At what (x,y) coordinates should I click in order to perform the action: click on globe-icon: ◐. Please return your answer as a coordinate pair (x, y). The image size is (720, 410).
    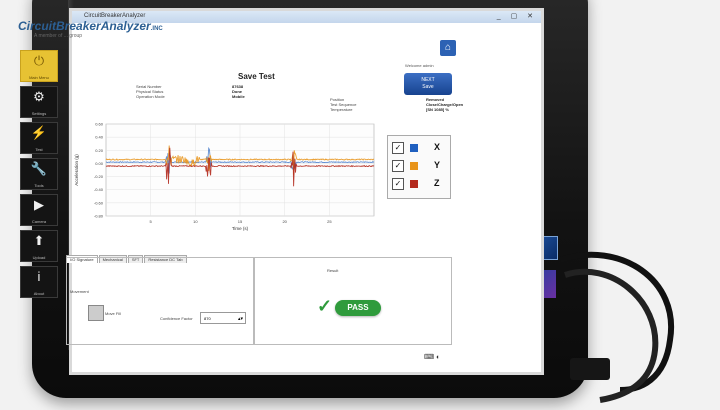
    Looking at the image, I should click on (438, 357).